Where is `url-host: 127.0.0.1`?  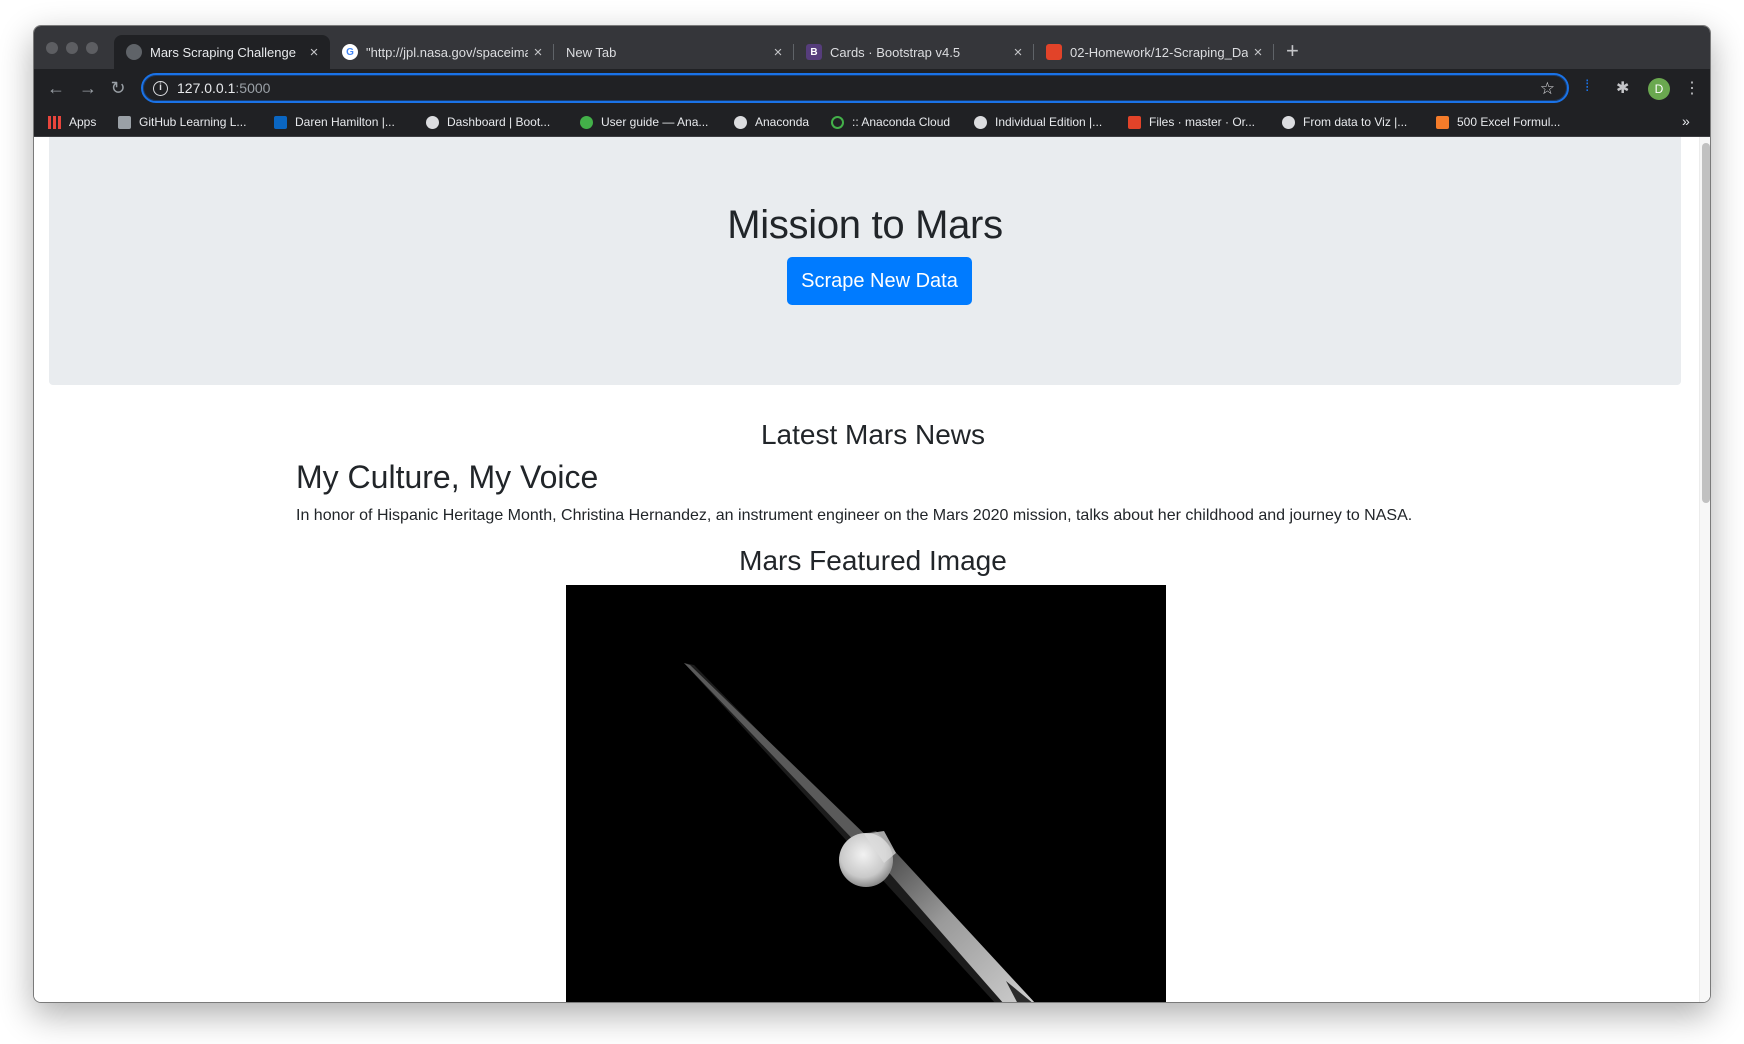 url-host: 127.0.0.1 is located at coordinates (206, 88).